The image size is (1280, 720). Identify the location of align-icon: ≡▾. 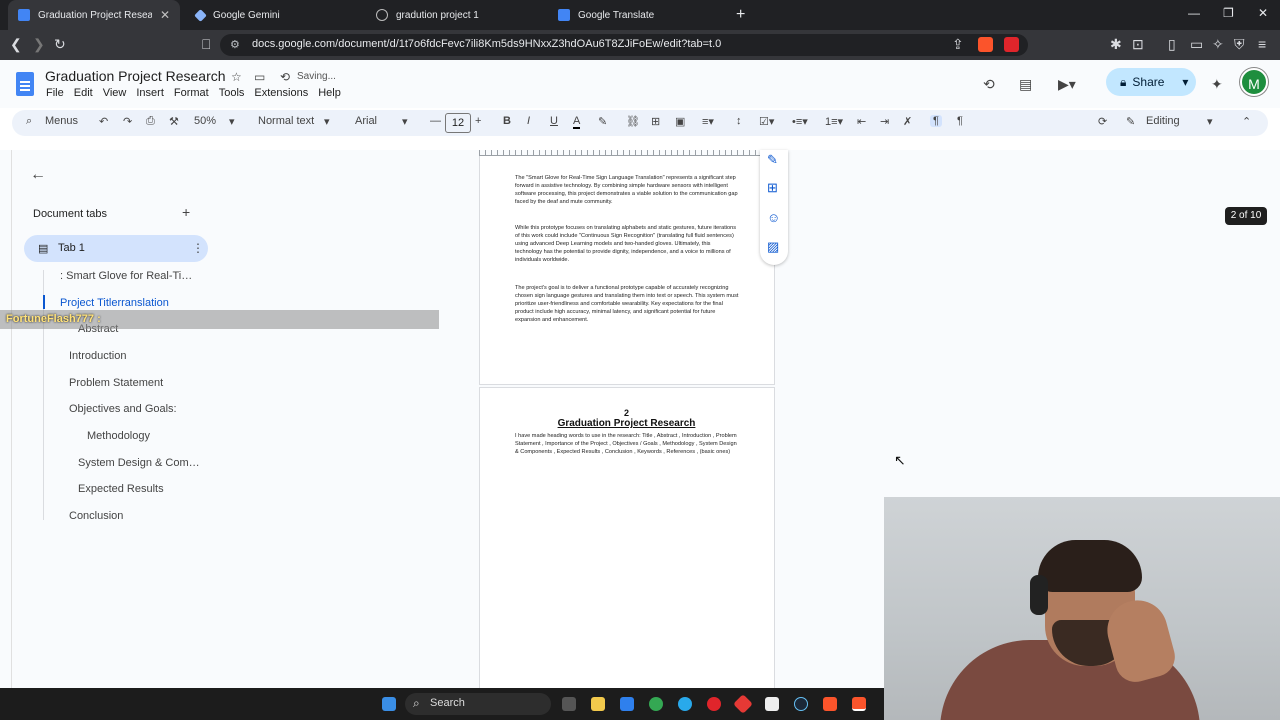
(708, 121).